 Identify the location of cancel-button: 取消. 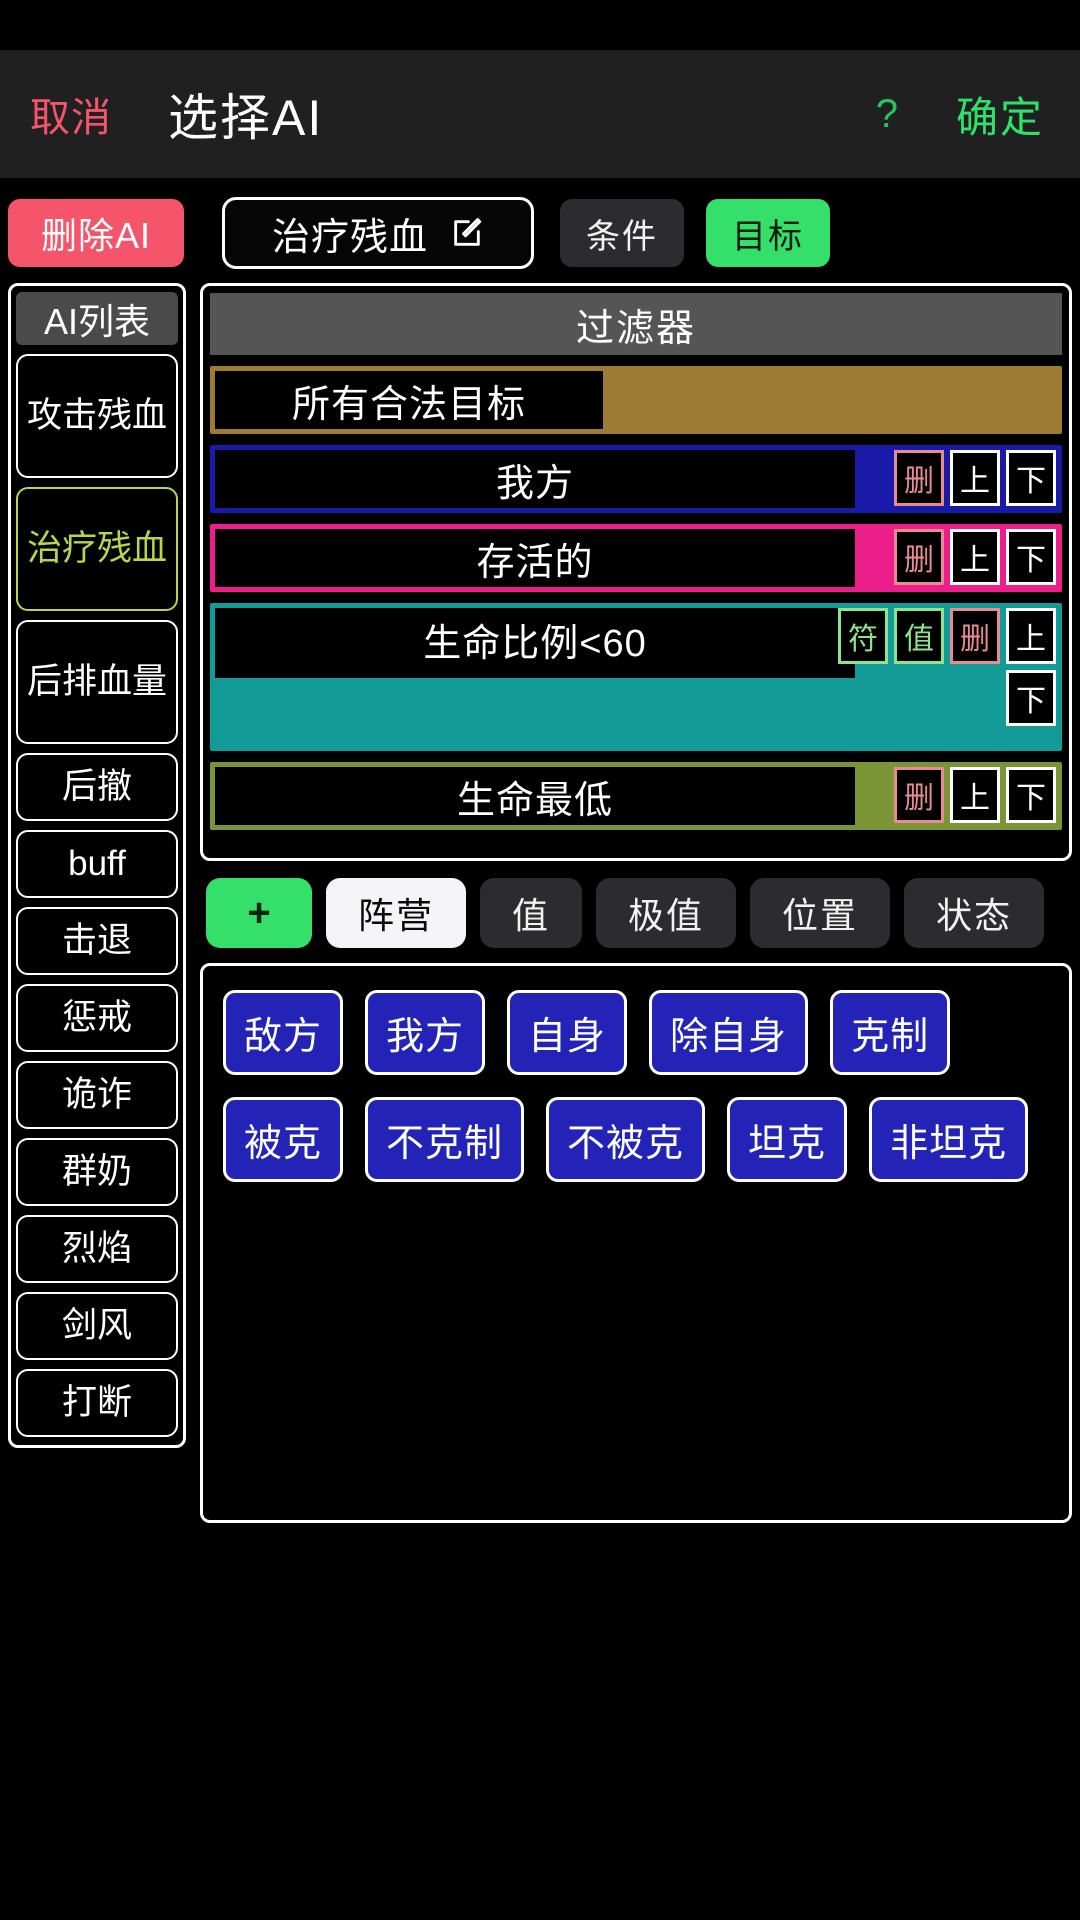
(71, 114).